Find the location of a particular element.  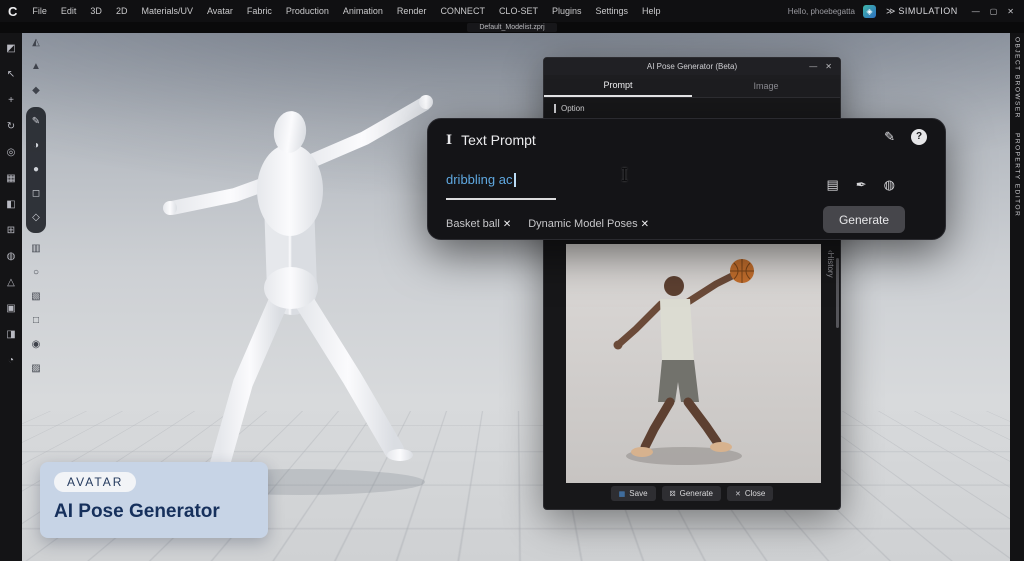

popup-header: I Text Prompt is located at coordinates (491, 140).